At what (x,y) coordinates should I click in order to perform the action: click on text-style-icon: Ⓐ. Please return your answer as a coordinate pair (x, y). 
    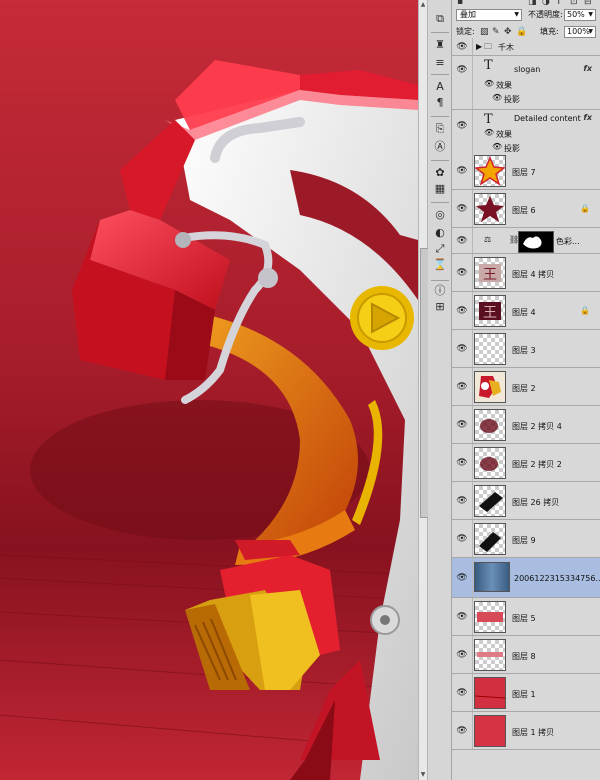
    Looking at the image, I should click on (440, 147).